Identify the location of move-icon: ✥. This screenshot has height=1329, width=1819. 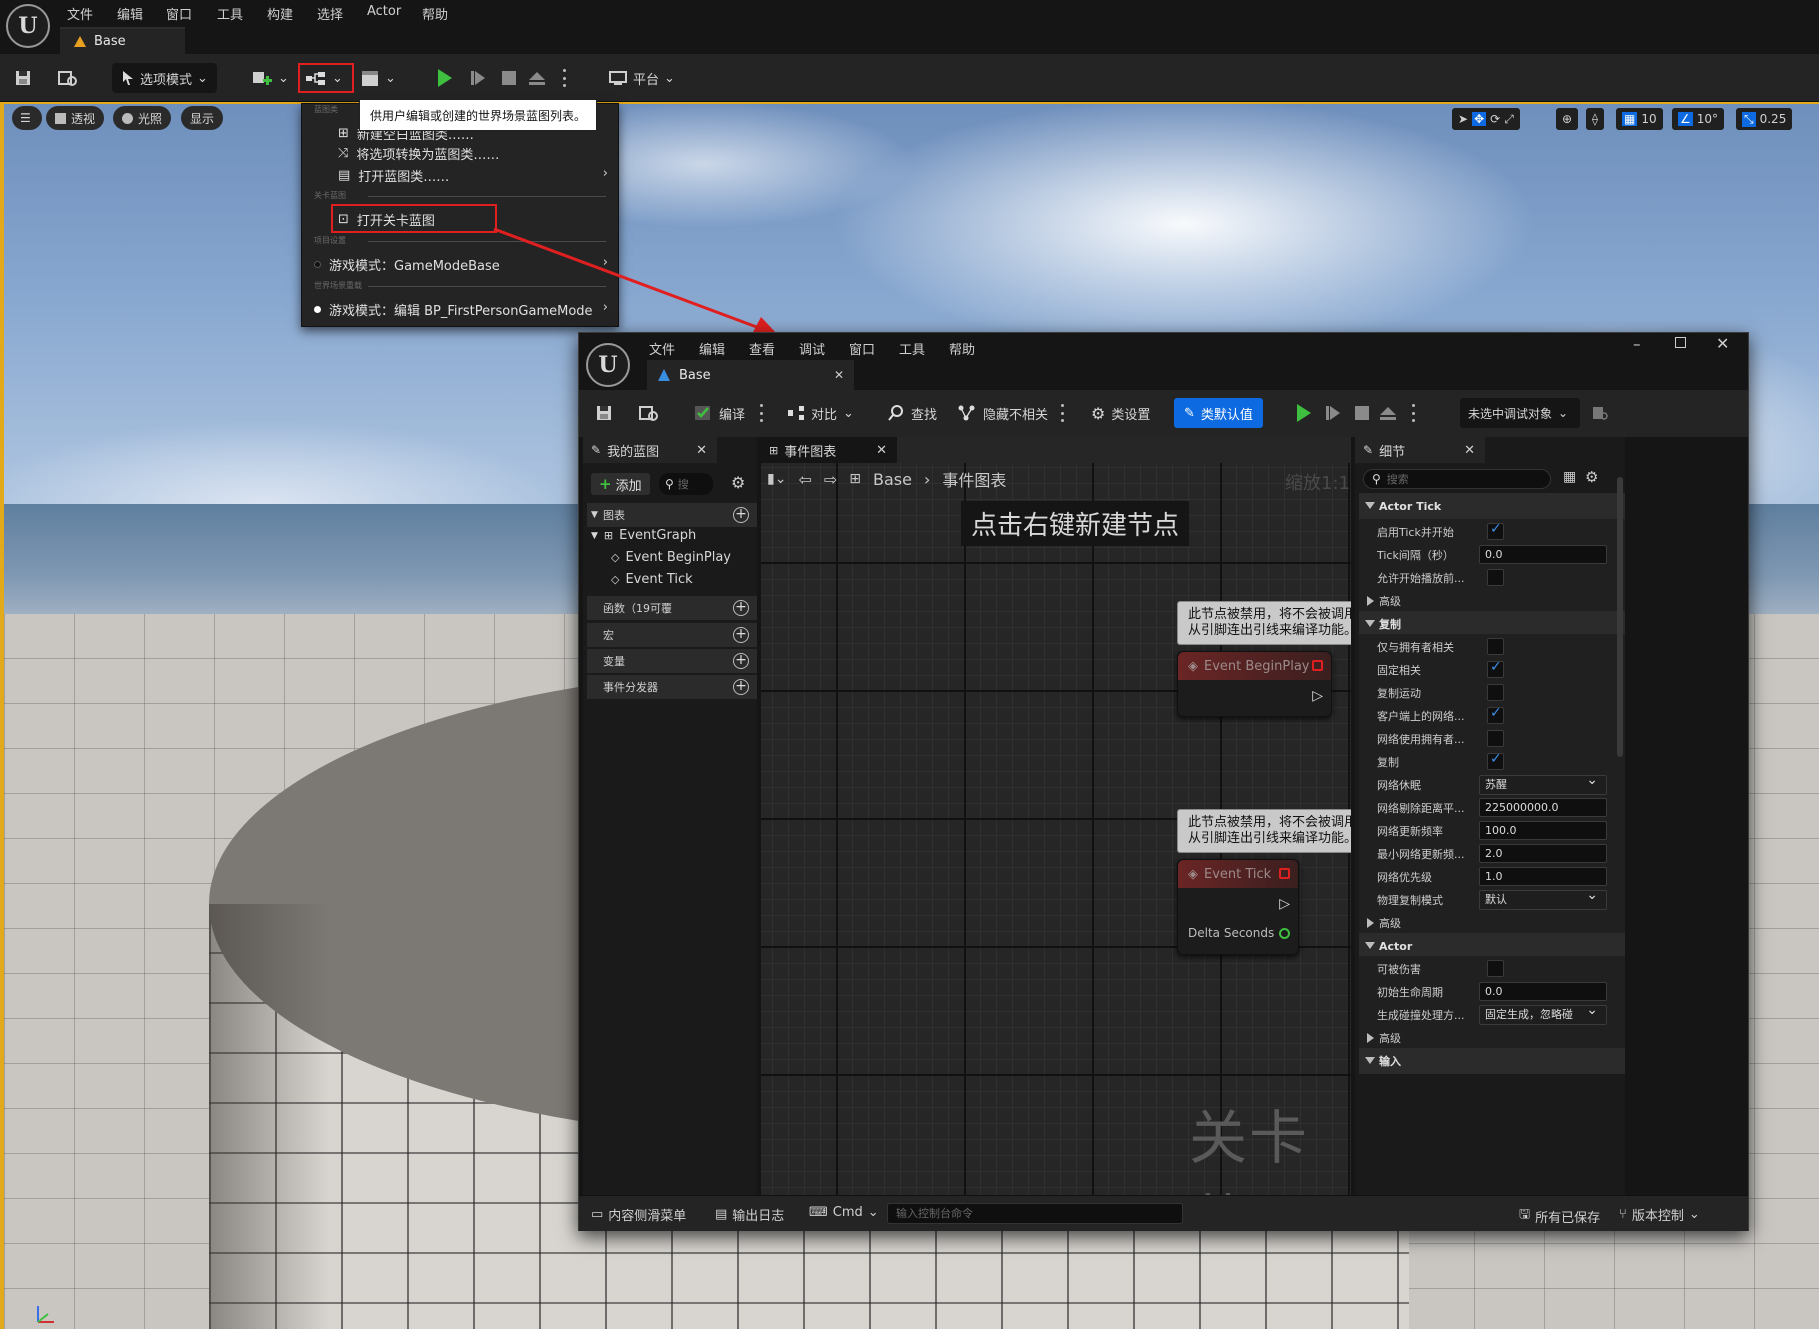
(1479, 119).